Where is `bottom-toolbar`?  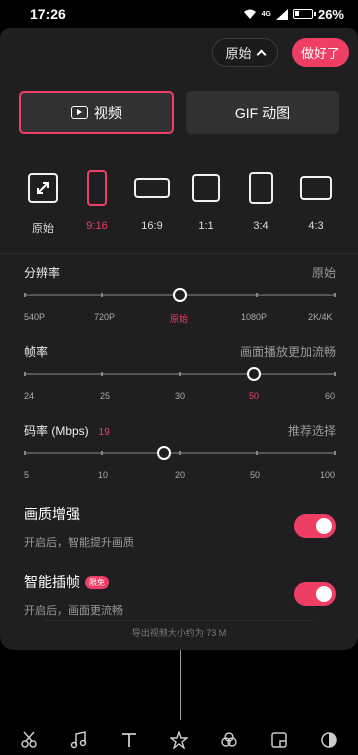
bottom-toolbar is located at coordinates (179, 739).